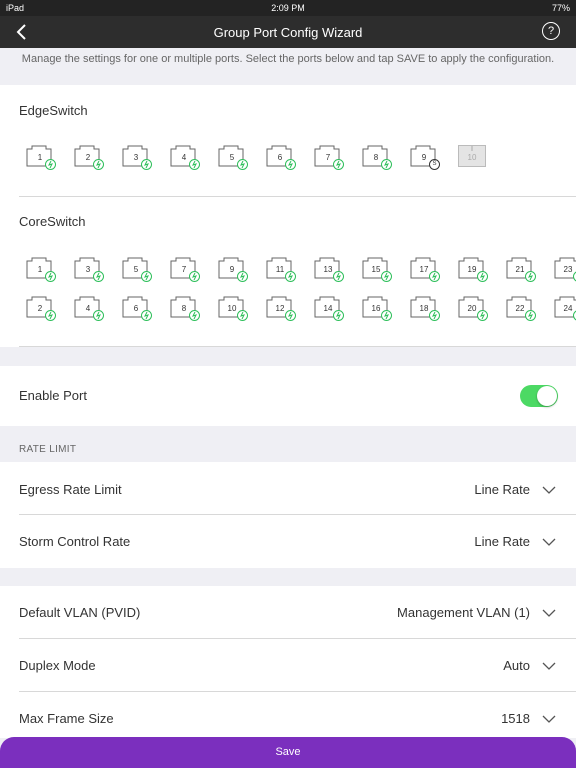 The height and width of the screenshot is (768, 576). What do you see at coordinates (565, 271) in the screenshot?
I see `port-23: 23` at bounding box center [565, 271].